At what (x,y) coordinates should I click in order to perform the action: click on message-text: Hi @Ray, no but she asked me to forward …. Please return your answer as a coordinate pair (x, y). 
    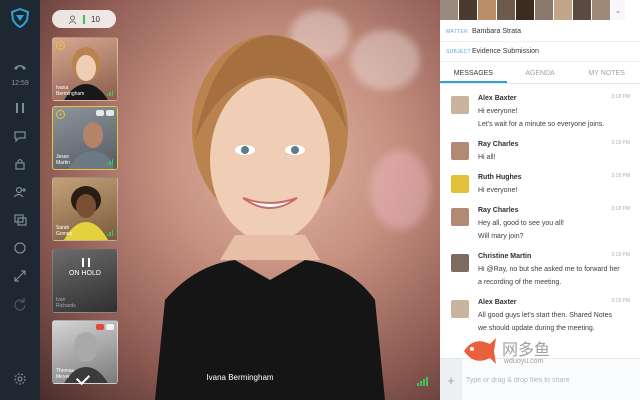
    Looking at the image, I should click on (549, 269).